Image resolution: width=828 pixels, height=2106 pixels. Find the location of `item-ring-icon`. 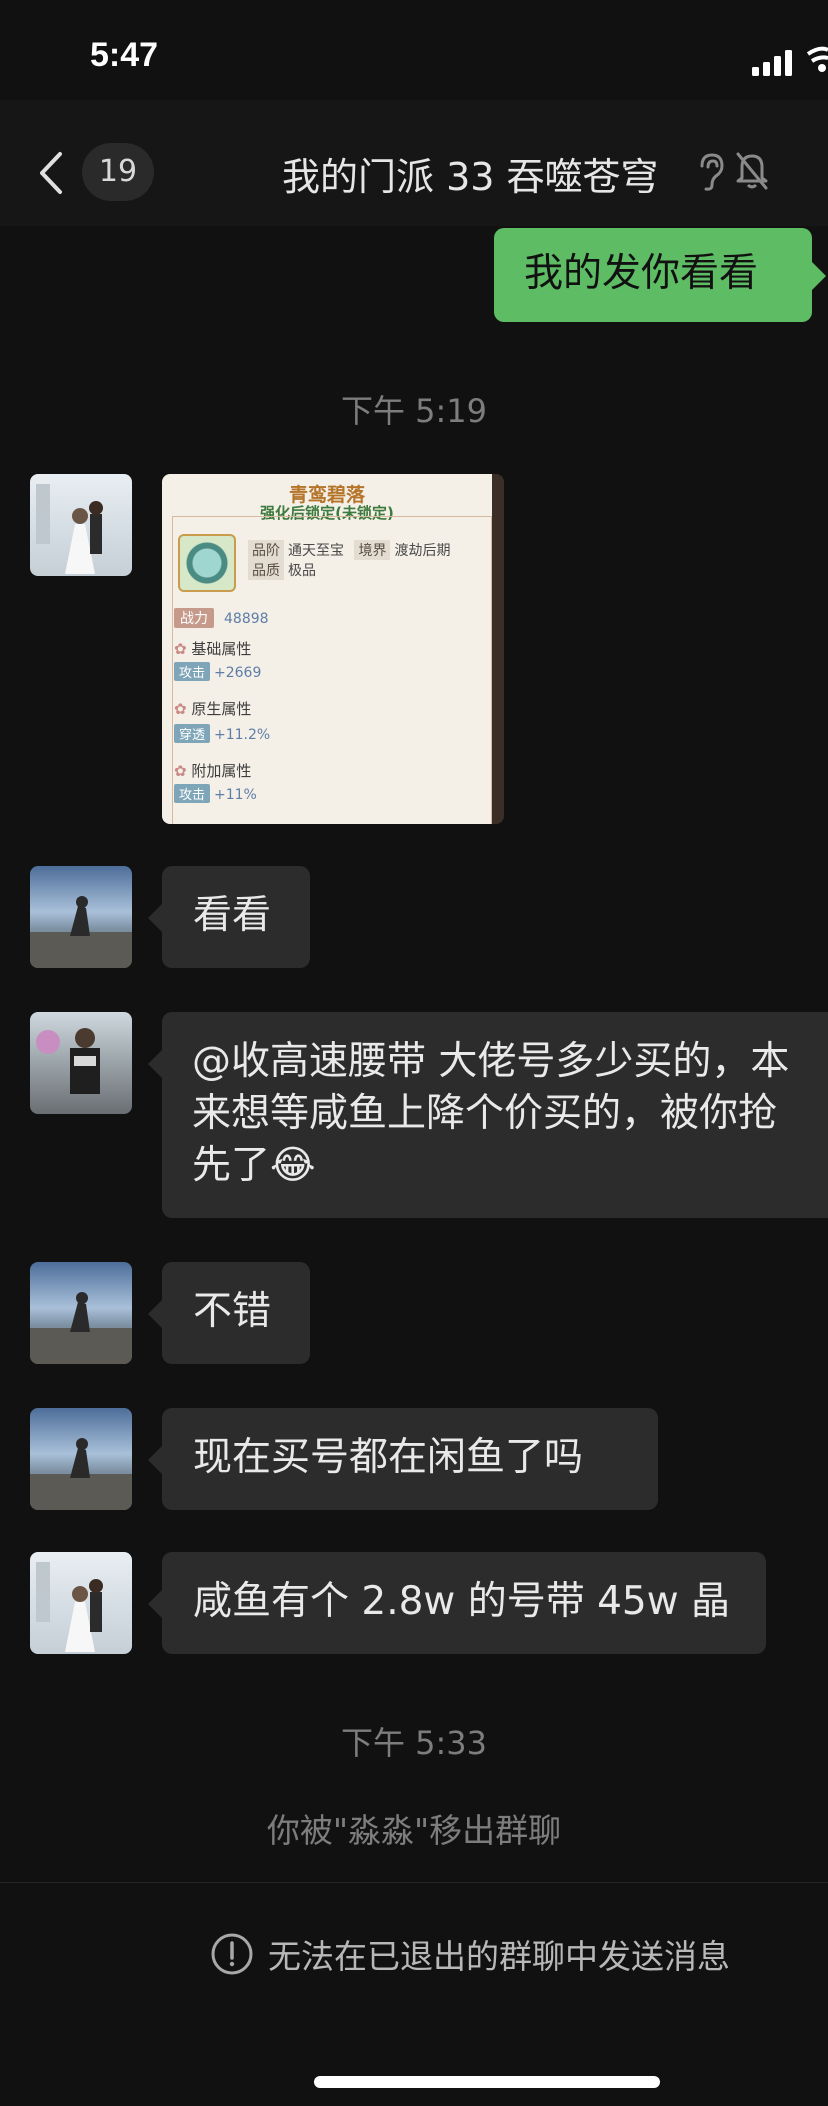

item-ring-icon is located at coordinates (207, 563).